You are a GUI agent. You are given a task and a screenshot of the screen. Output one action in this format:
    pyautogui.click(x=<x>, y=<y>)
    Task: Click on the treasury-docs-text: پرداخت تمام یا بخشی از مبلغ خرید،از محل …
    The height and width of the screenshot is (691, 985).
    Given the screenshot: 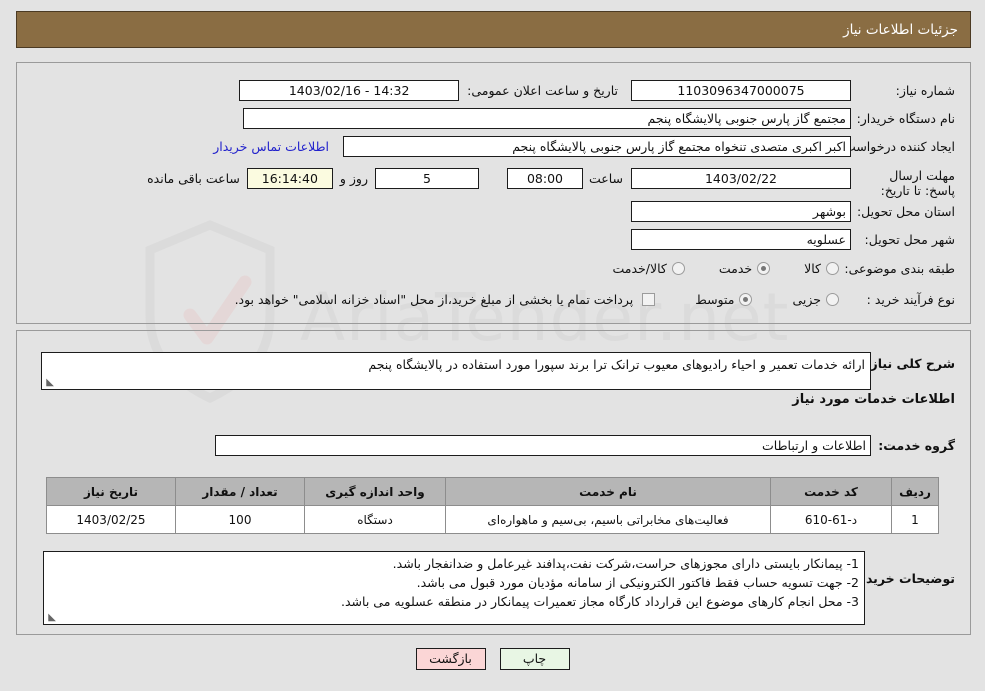 What is the action you would take?
    pyautogui.click(x=434, y=299)
    